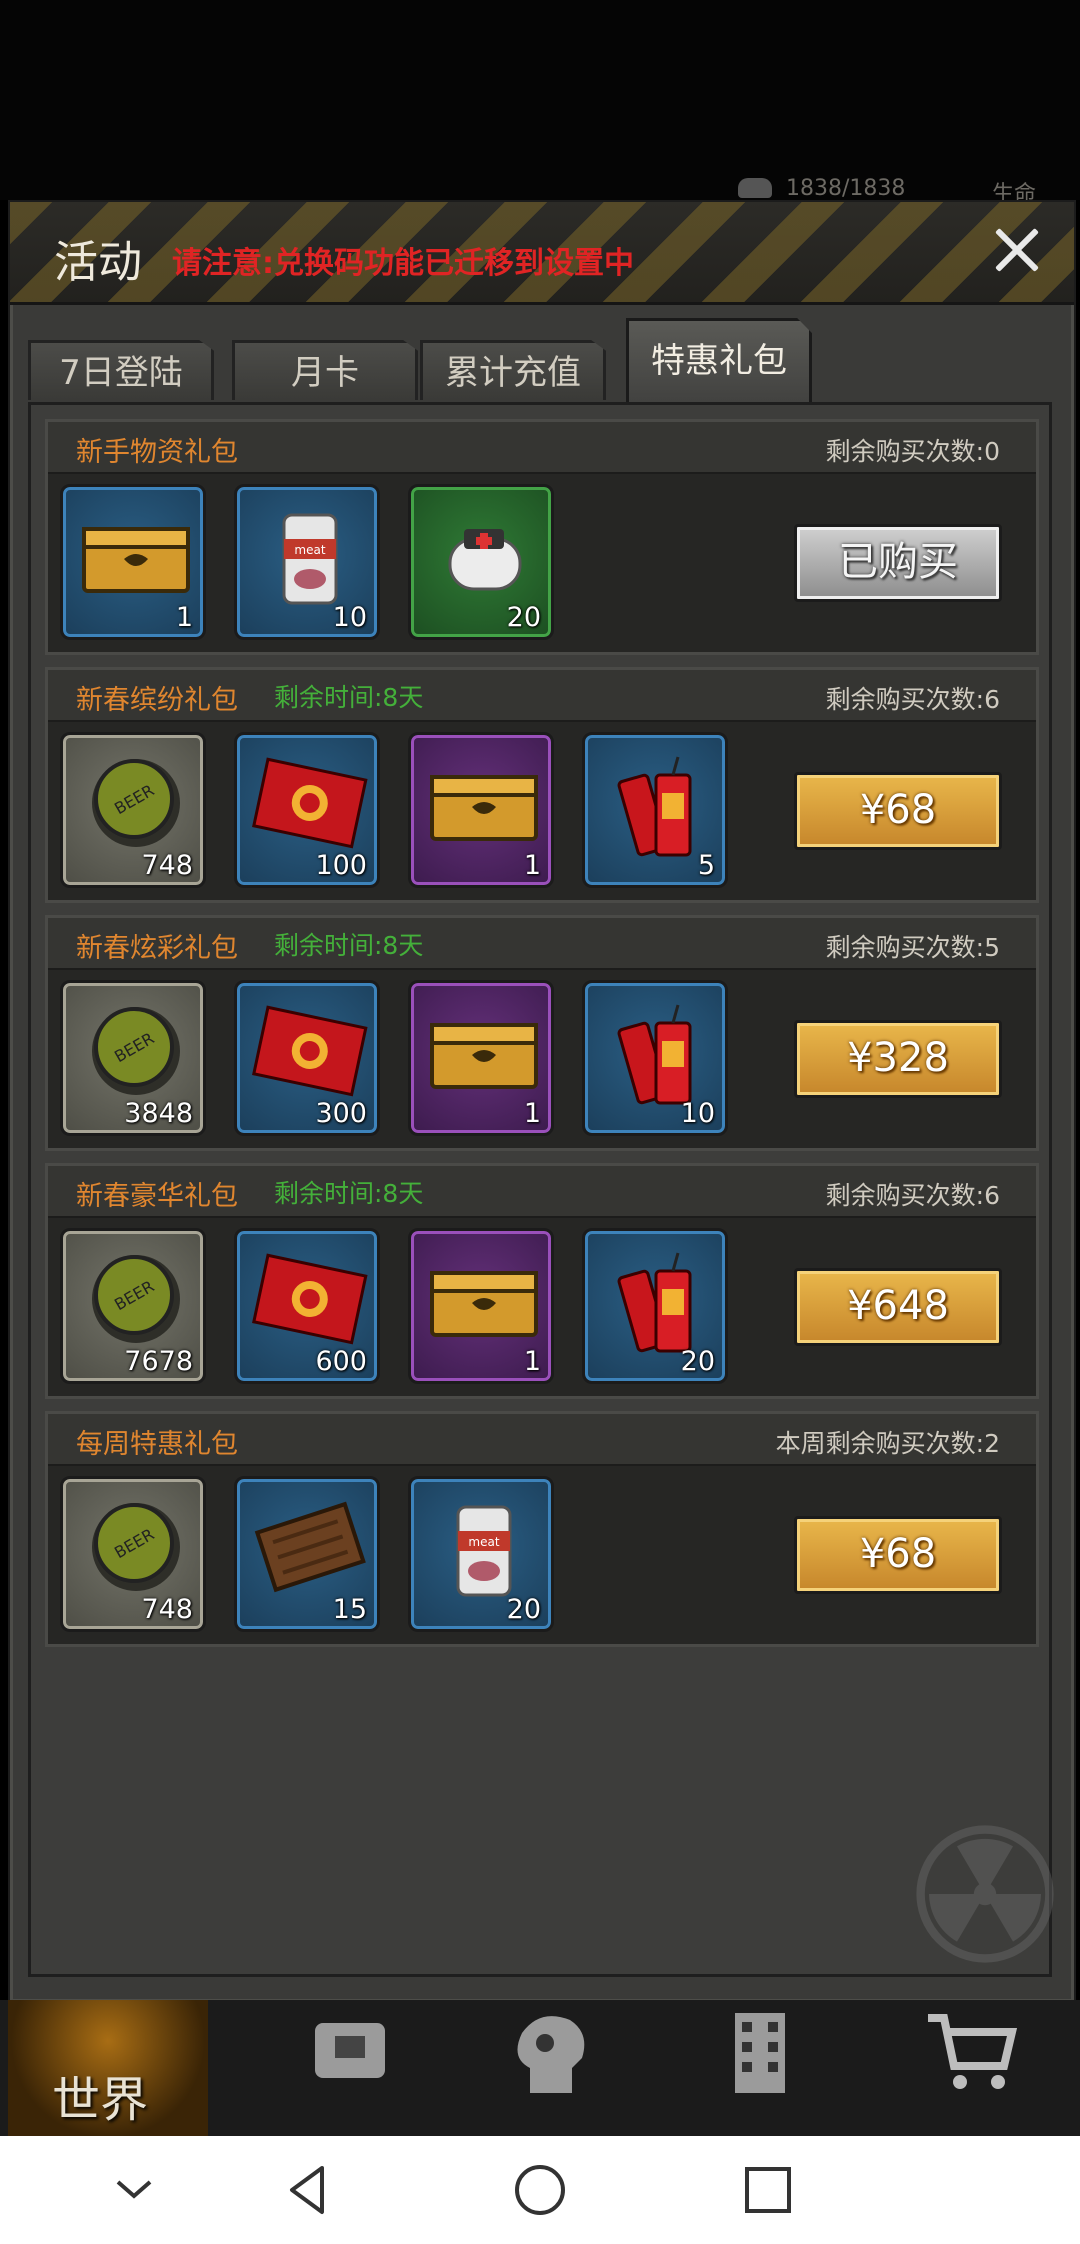  I want to click on reward-item: 300, so click(307, 1058).